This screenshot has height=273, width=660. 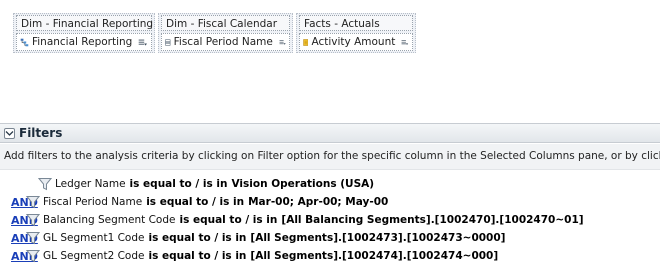 What do you see at coordinates (93, 238) in the screenshot?
I see `filter-column-name: GL Segment1 Code` at bounding box center [93, 238].